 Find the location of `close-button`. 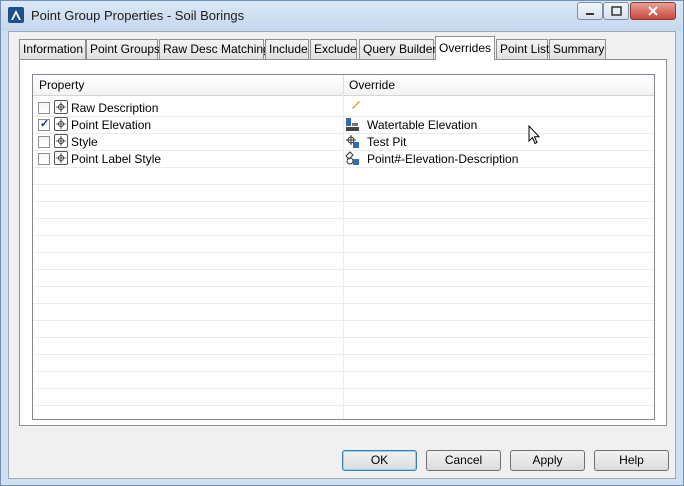

close-button is located at coordinates (653, 11).